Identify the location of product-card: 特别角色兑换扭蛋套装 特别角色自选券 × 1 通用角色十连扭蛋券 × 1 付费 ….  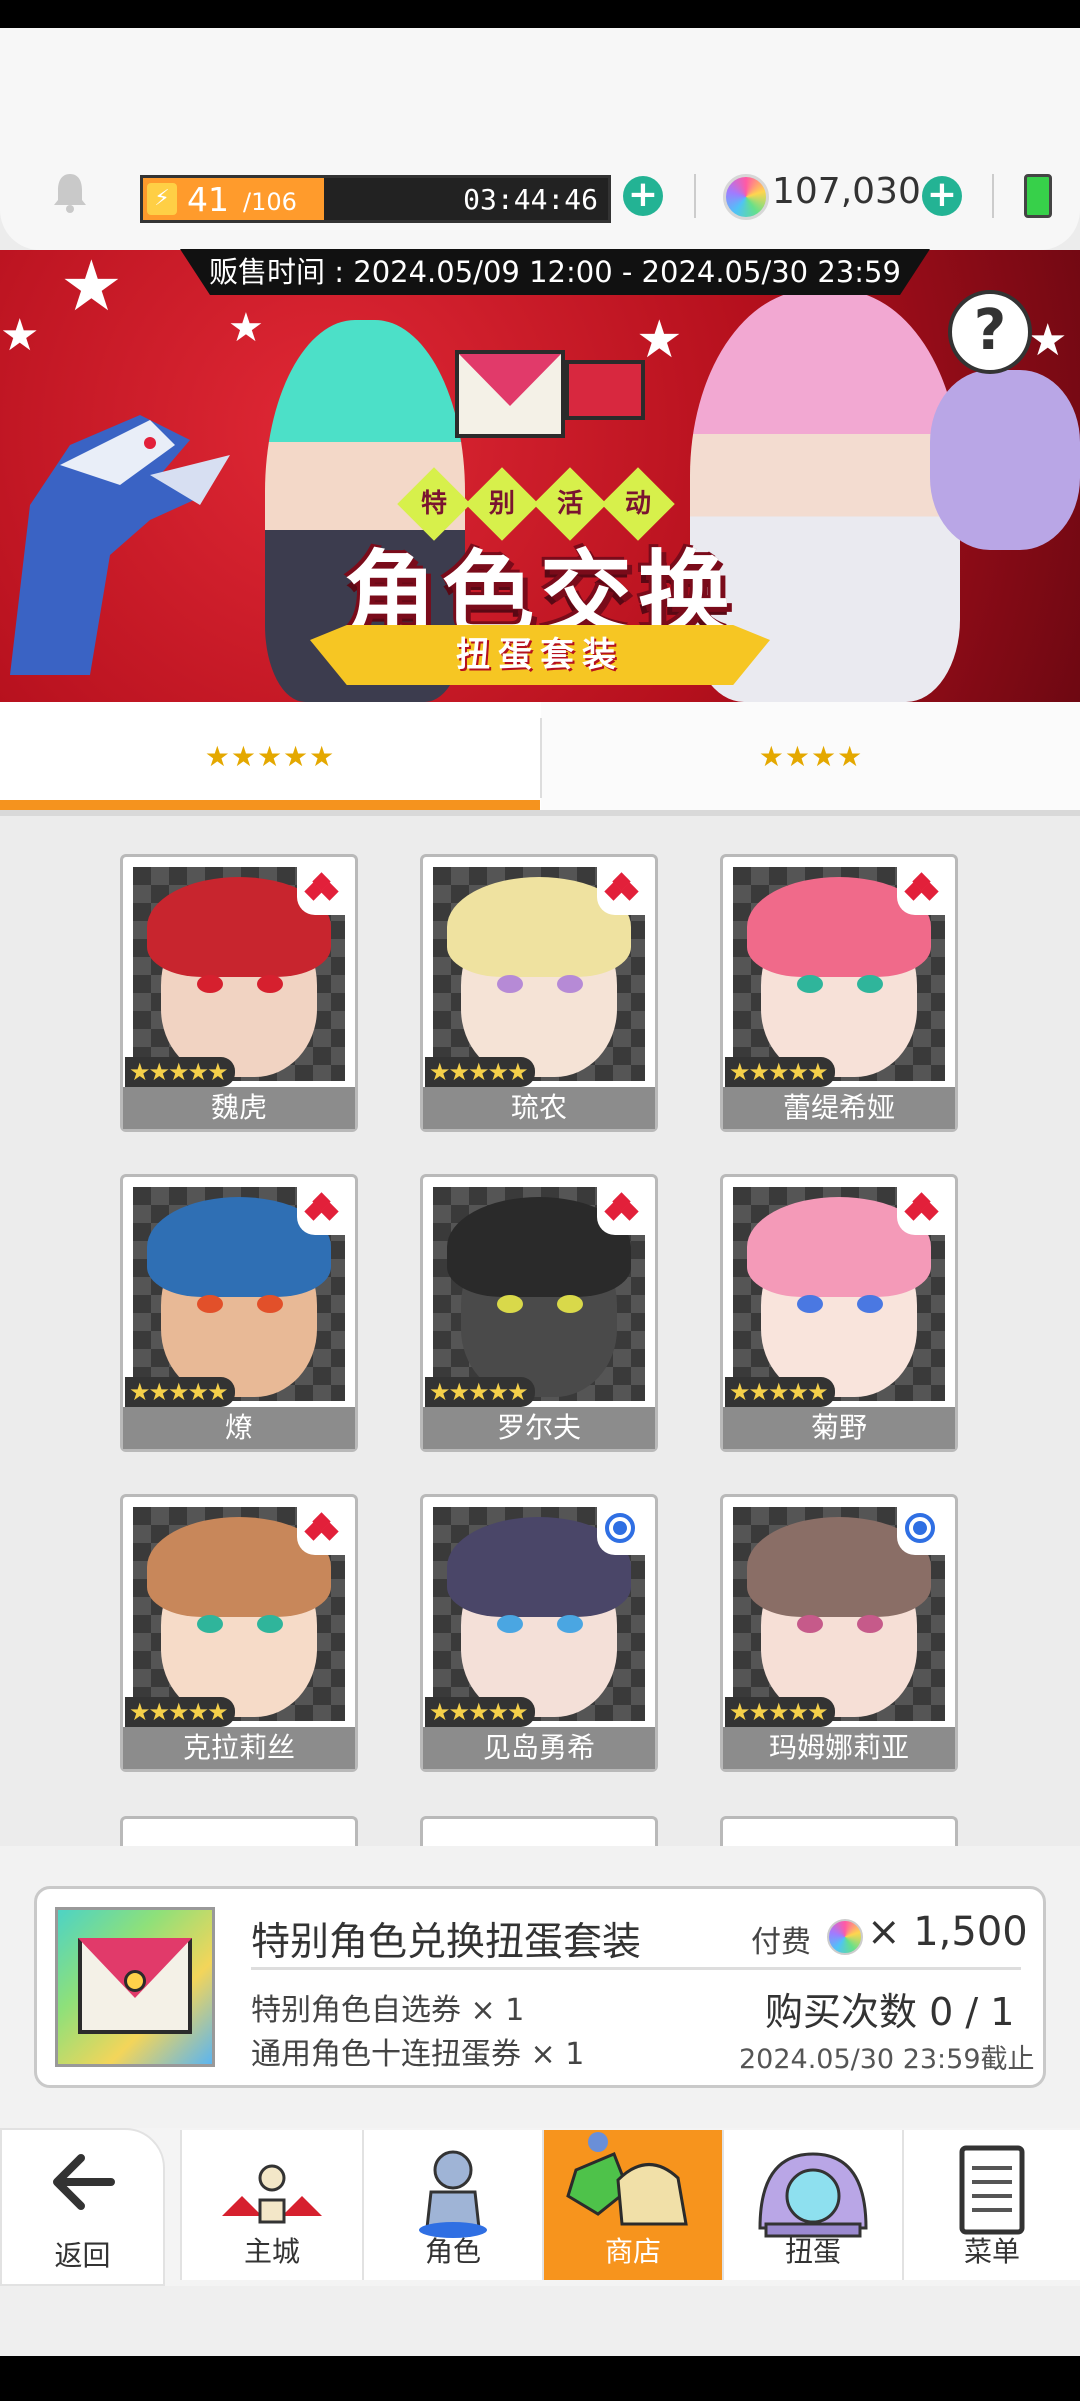
(540, 1987).